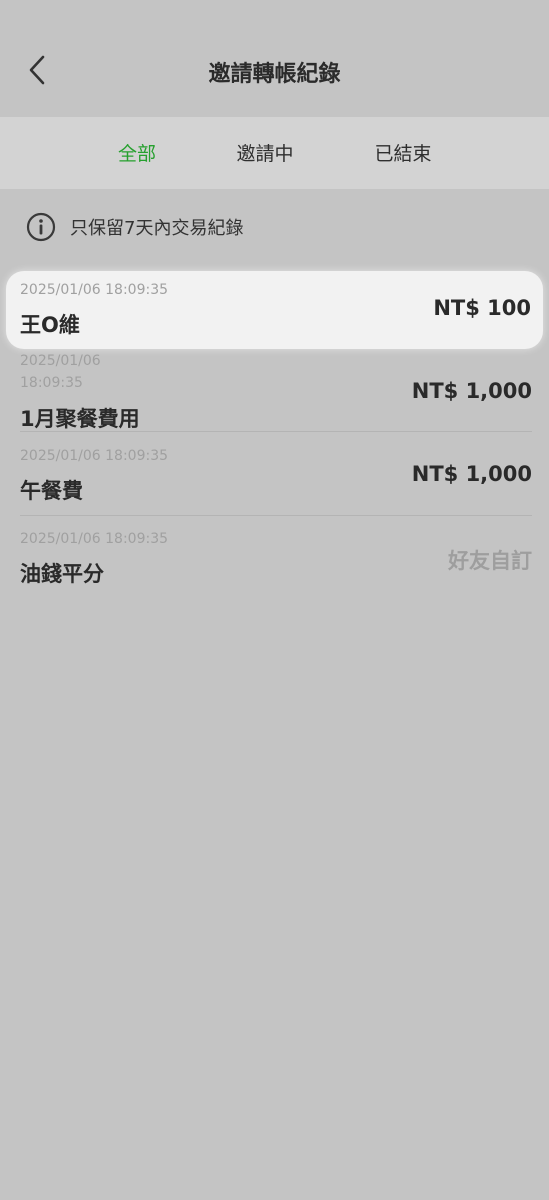  Describe the element at coordinates (490, 561) in the screenshot. I see `record-status: 好友自訂` at that location.